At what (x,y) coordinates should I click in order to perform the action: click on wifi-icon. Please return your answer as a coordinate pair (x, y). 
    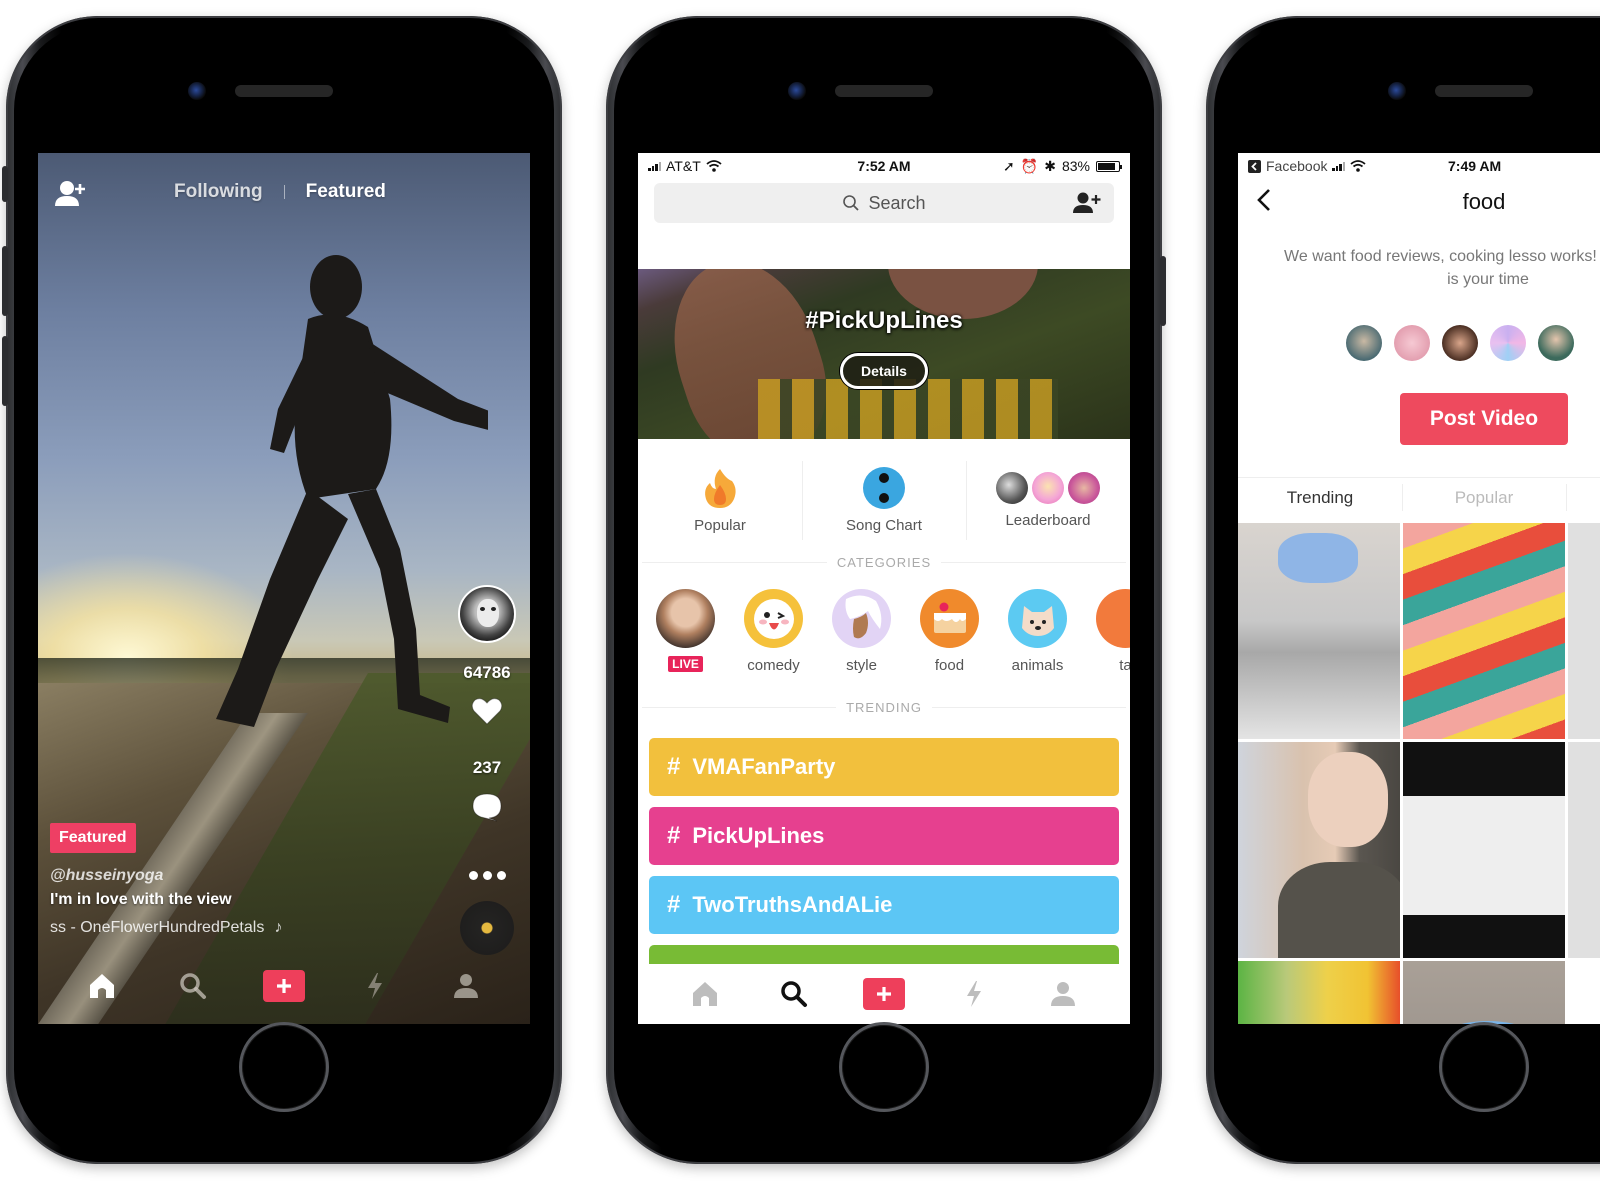
    Looking at the image, I should click on (1358, 166).